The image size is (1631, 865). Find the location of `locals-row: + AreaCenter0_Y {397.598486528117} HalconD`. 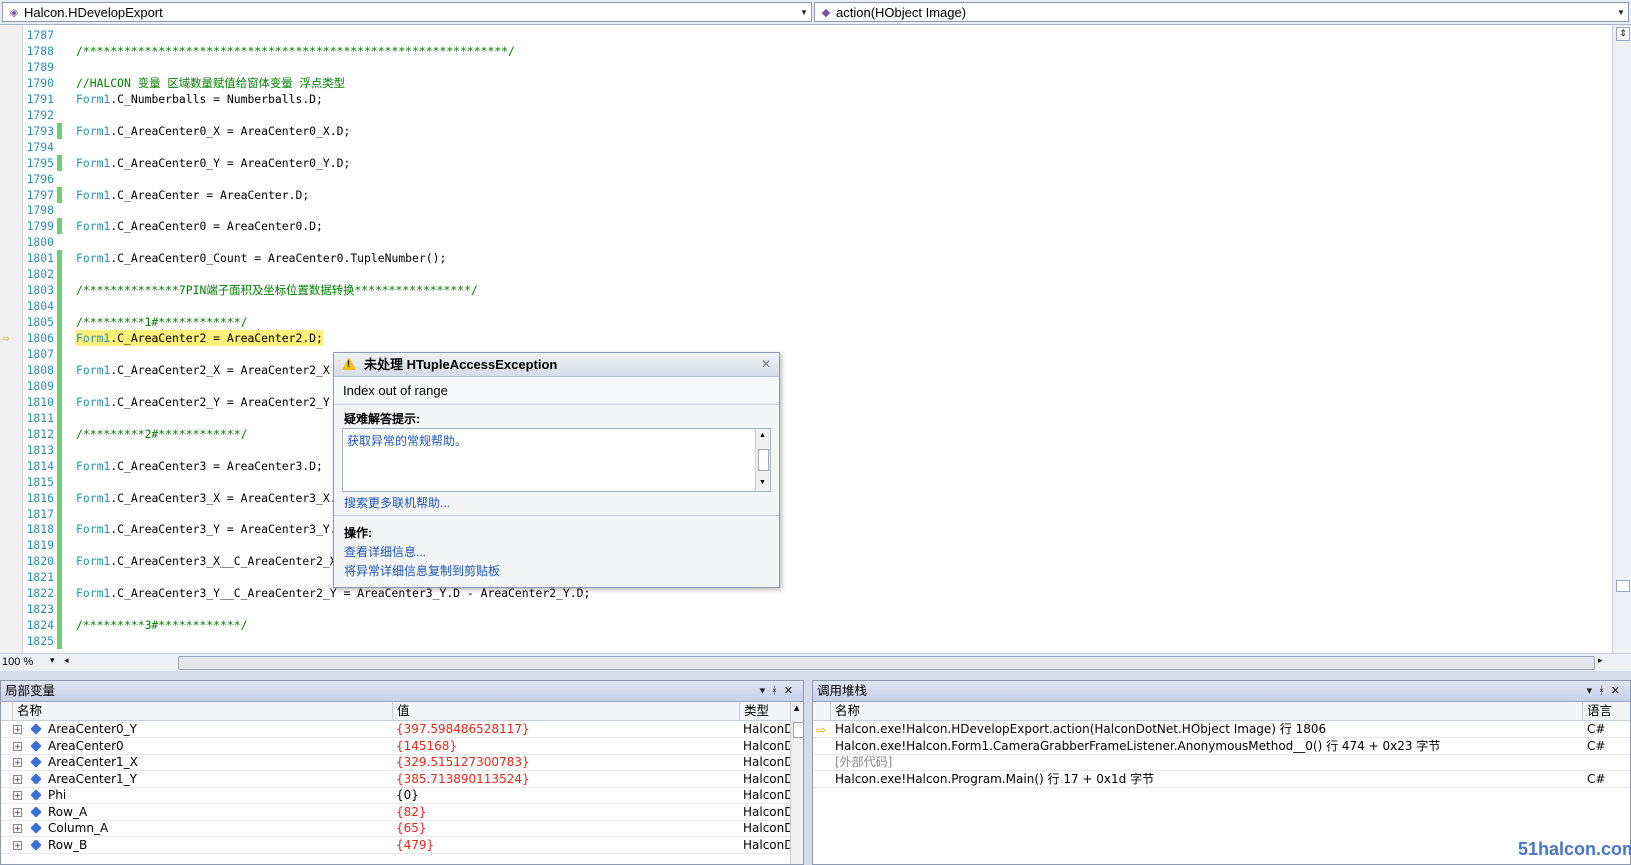

locals-row: + AreaCenter0_Y {397.598486528117} HalconD is located at coordinates (395, 729).